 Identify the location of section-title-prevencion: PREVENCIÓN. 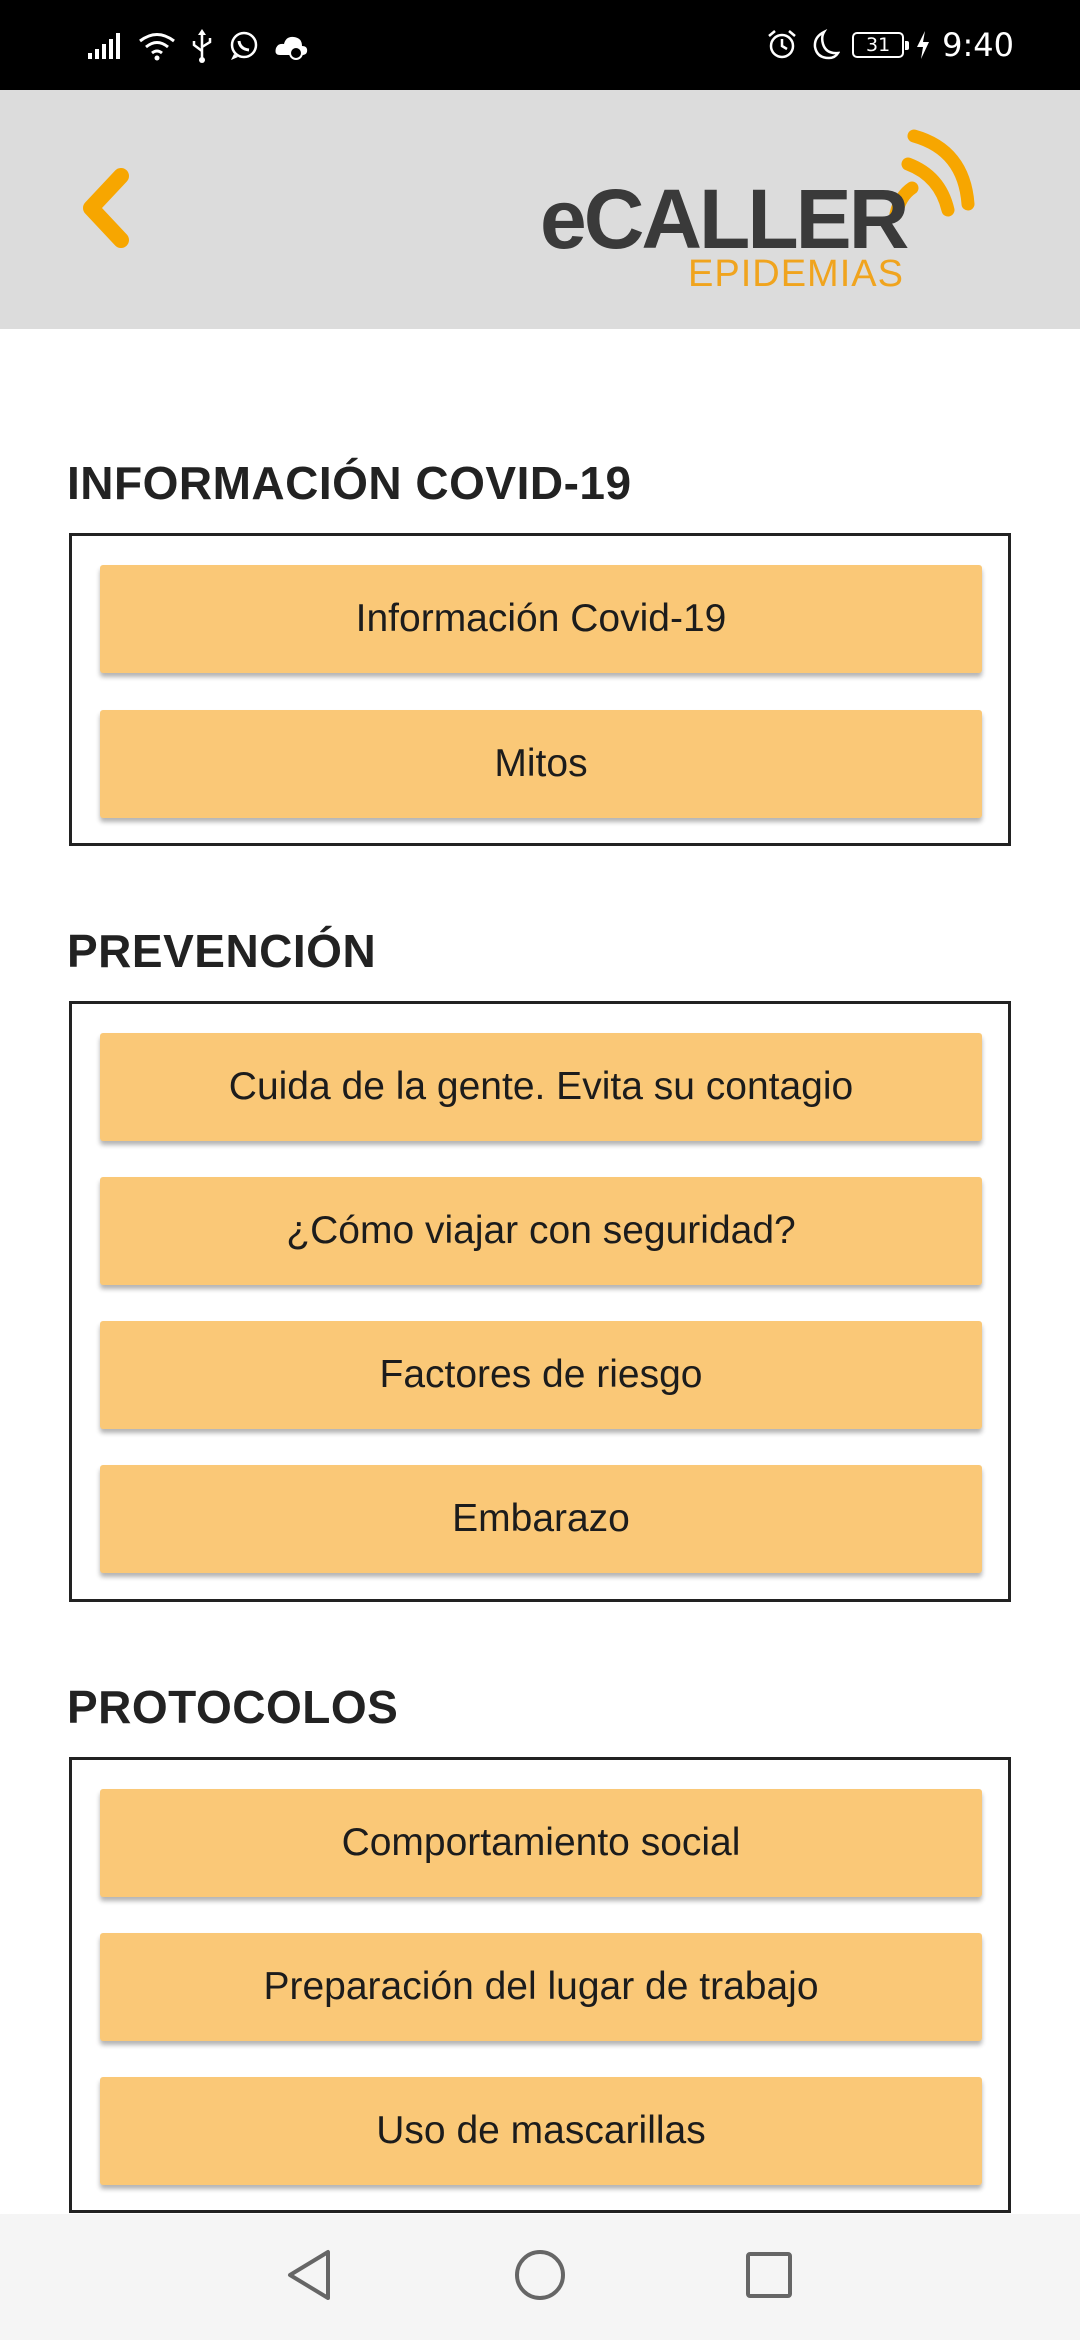
(222, 951).